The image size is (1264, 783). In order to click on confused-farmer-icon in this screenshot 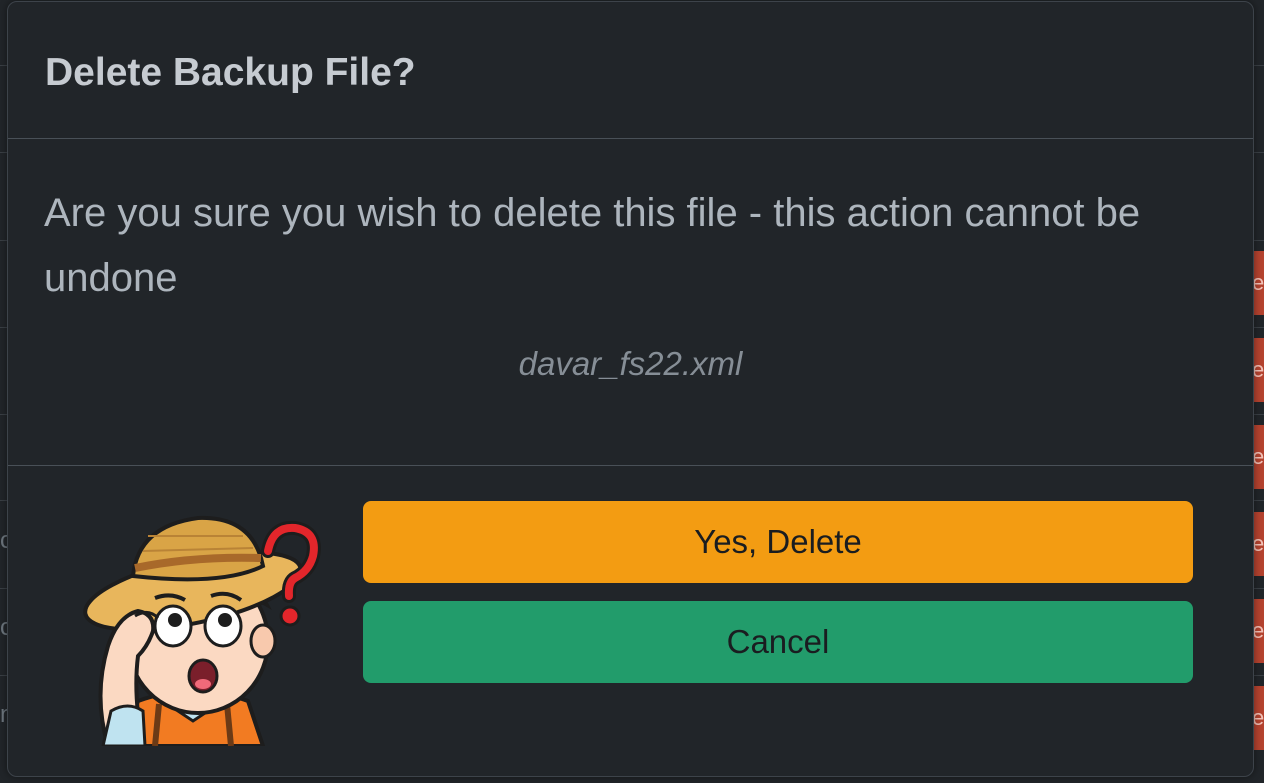, I will do `click(202, 630)`.